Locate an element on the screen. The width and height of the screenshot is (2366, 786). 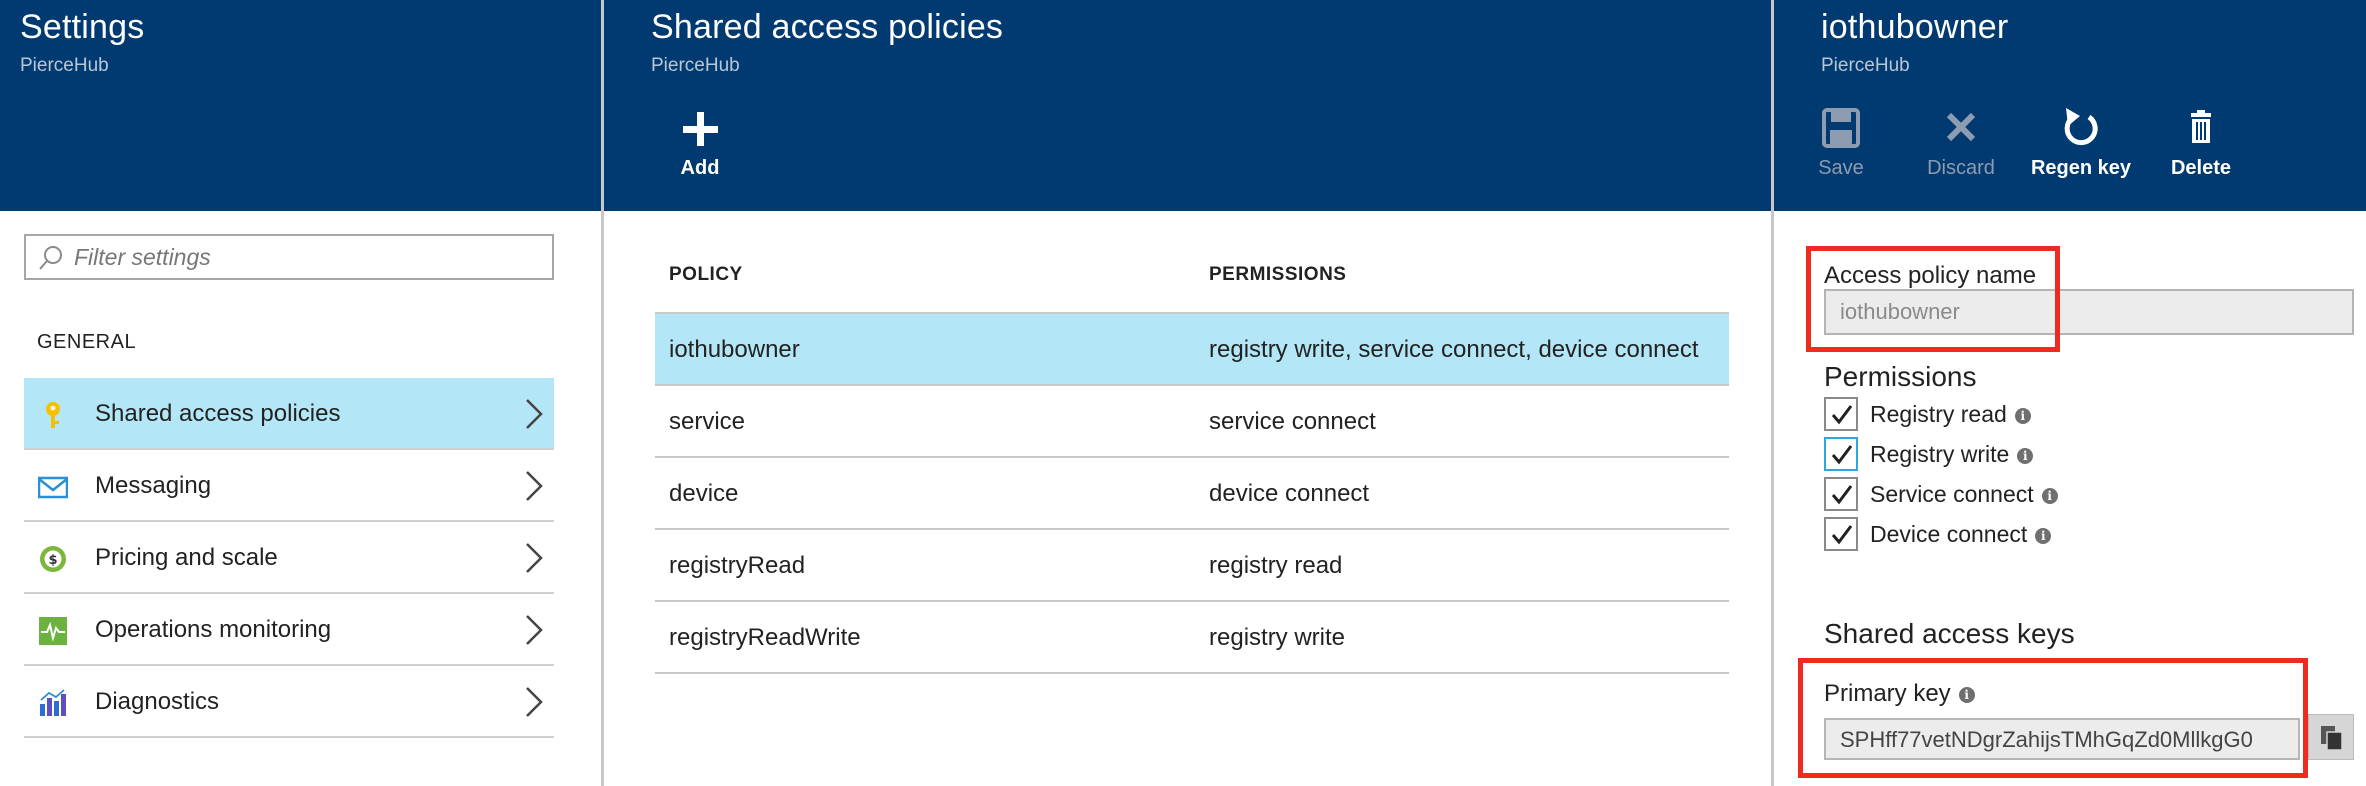
permissions-cell: device connect is located at coordinates (1289, 493).